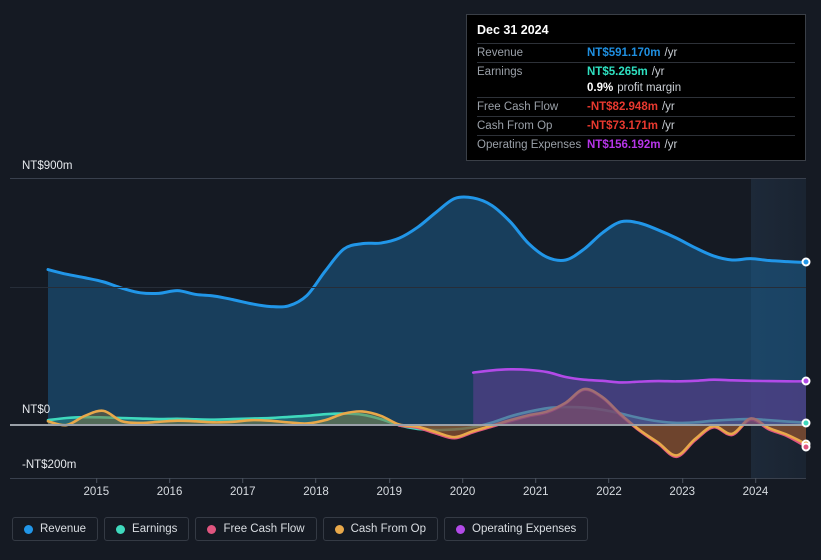 This screenshot has width=821, height=560. I want to click on x-axis-tick-2016: 2016, so click(169, 488).